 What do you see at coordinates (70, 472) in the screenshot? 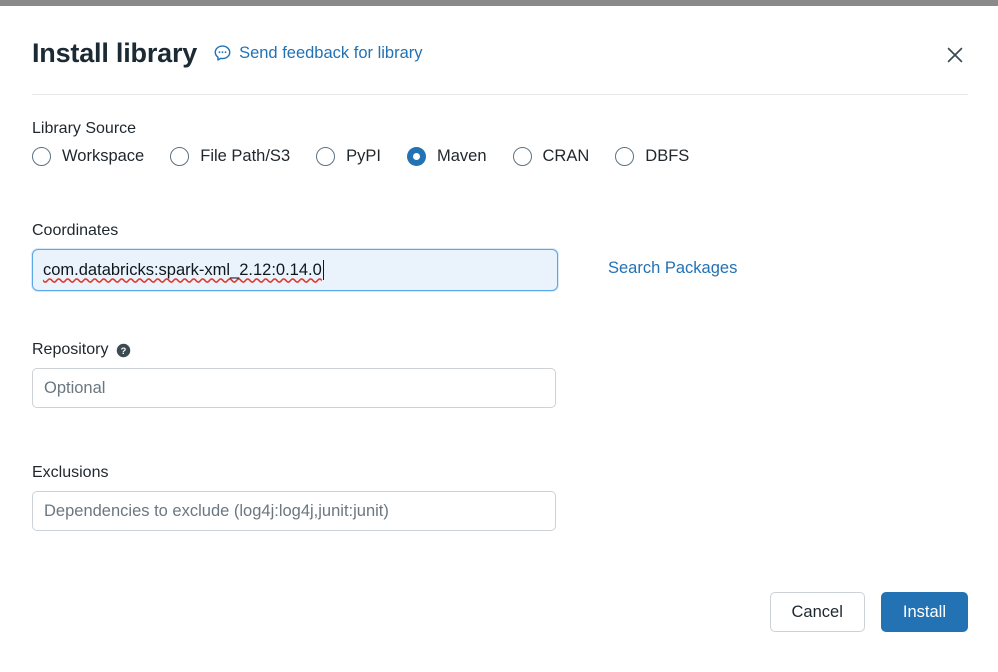
I see `exclusions-label: Exclusions` at bounding box center [70, 472].